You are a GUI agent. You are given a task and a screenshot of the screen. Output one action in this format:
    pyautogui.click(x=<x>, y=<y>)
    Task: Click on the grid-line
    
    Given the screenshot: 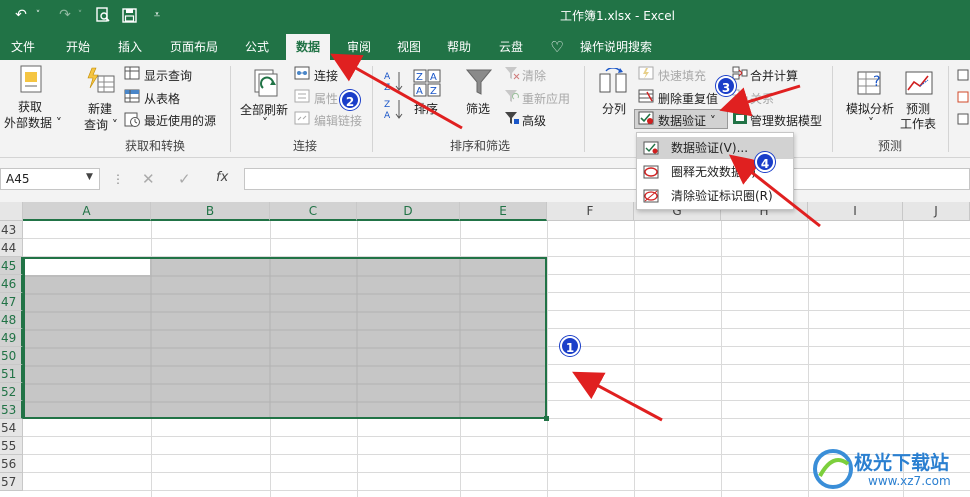 What is the action you would take?
    pyautogui.click(x=496, y=238)
    